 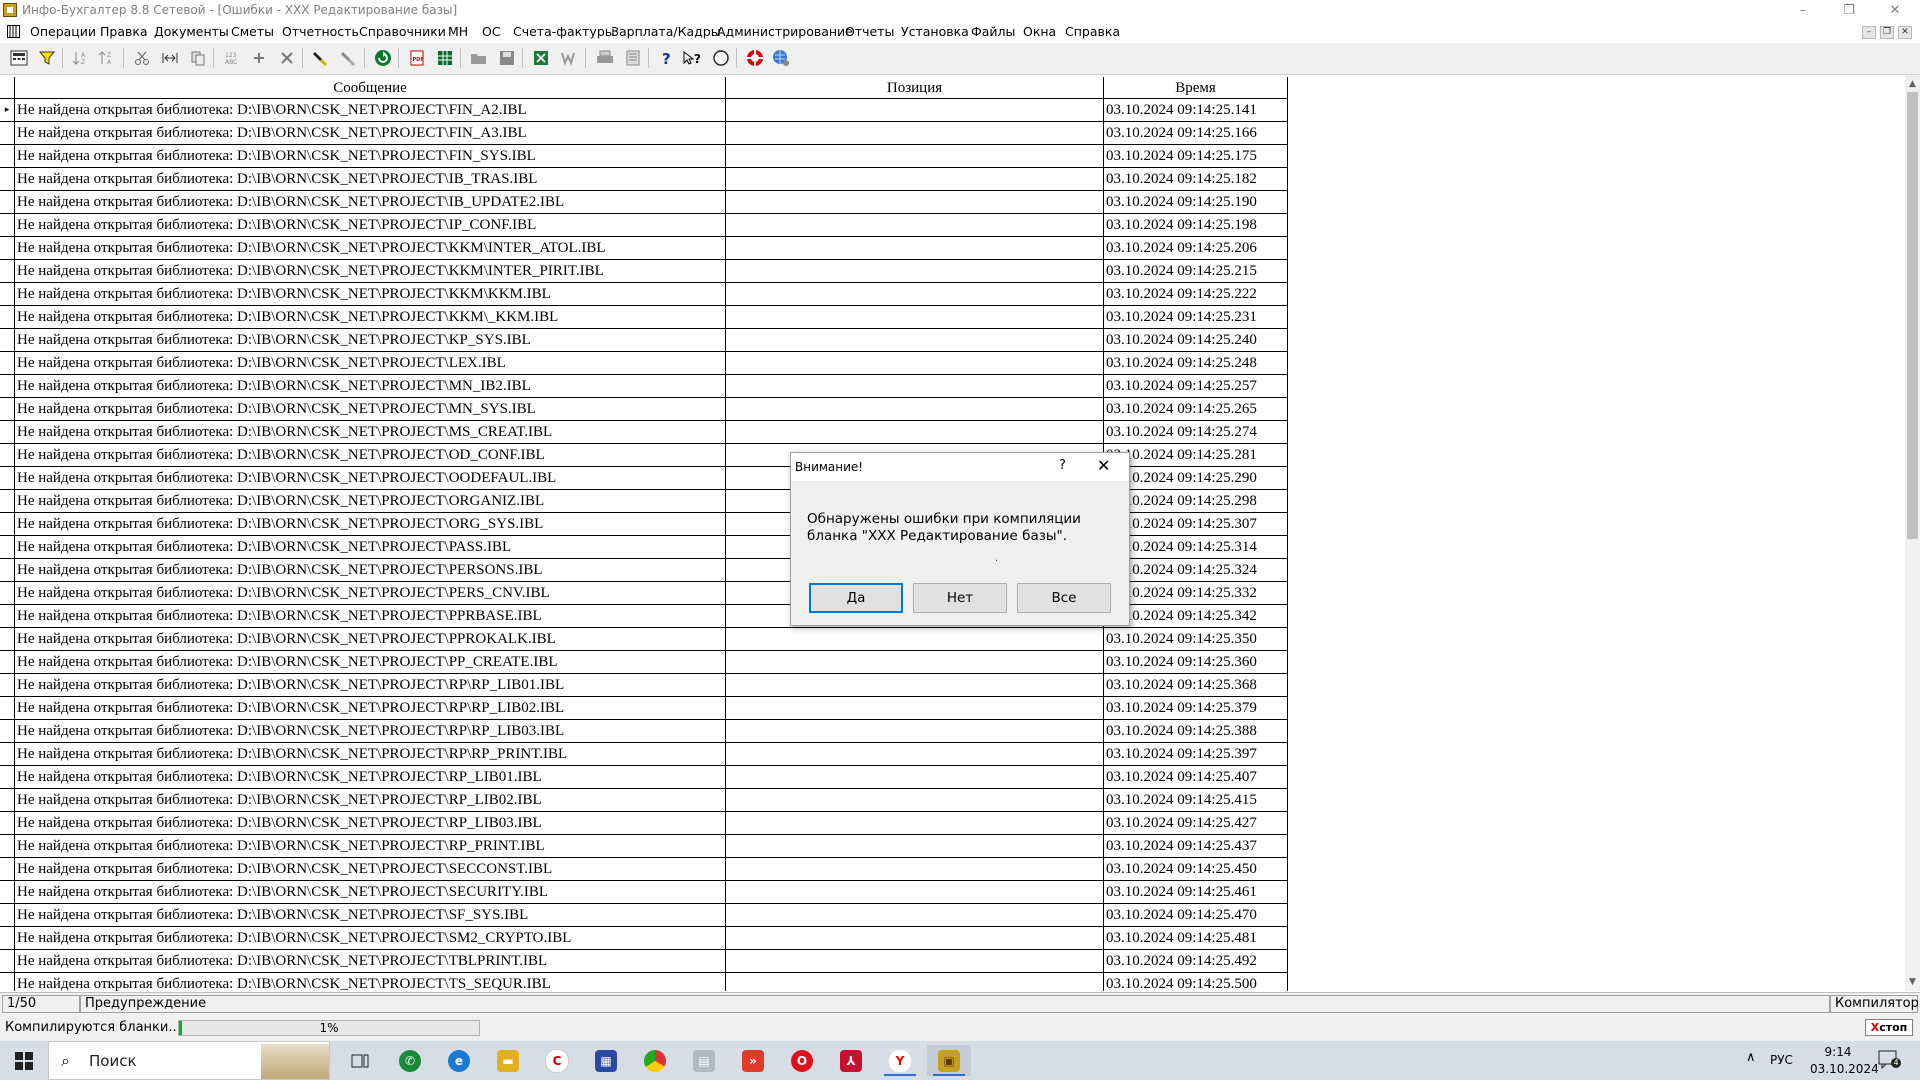 I want to click on menu-edit: Правка, so click(x=124, y=31).